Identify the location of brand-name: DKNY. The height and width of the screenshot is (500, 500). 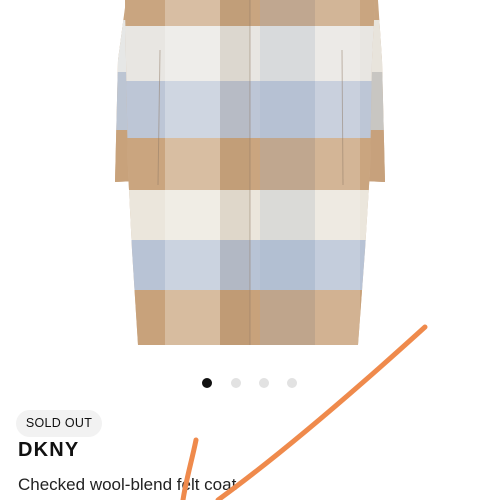
(48, 450).